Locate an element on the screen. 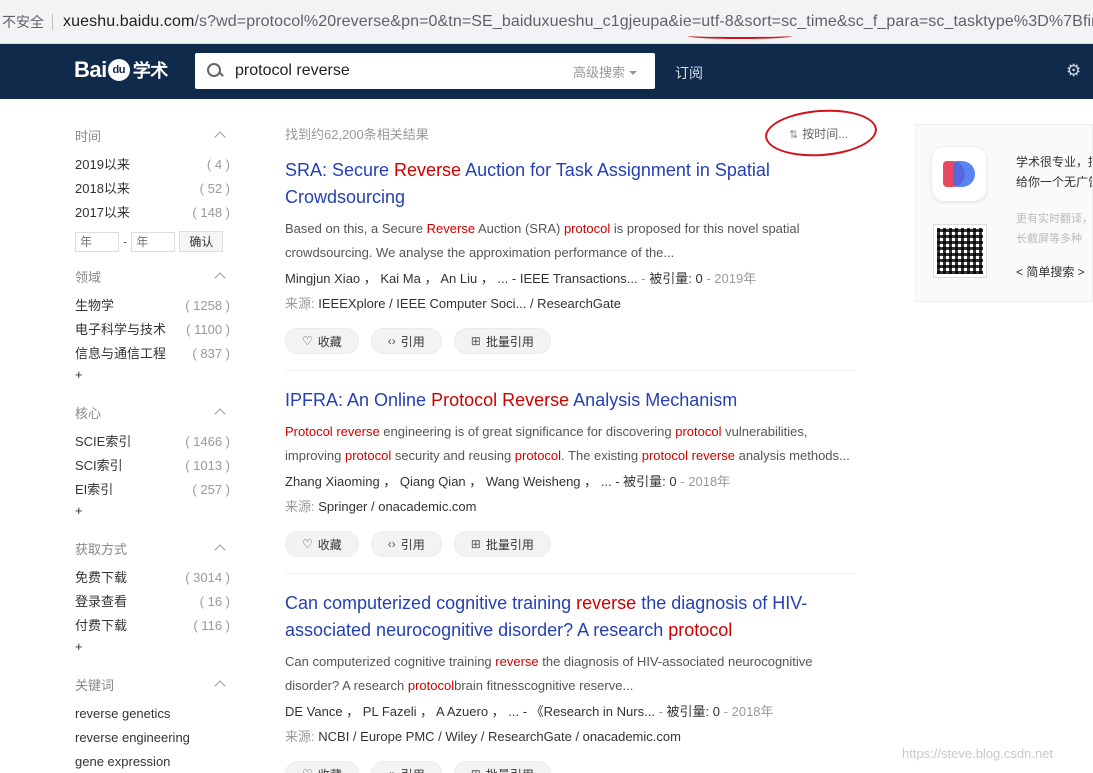 Image resolution: width=1093 pixels, height=773 pixels. year-from-input is located at coordinates (97, 241).